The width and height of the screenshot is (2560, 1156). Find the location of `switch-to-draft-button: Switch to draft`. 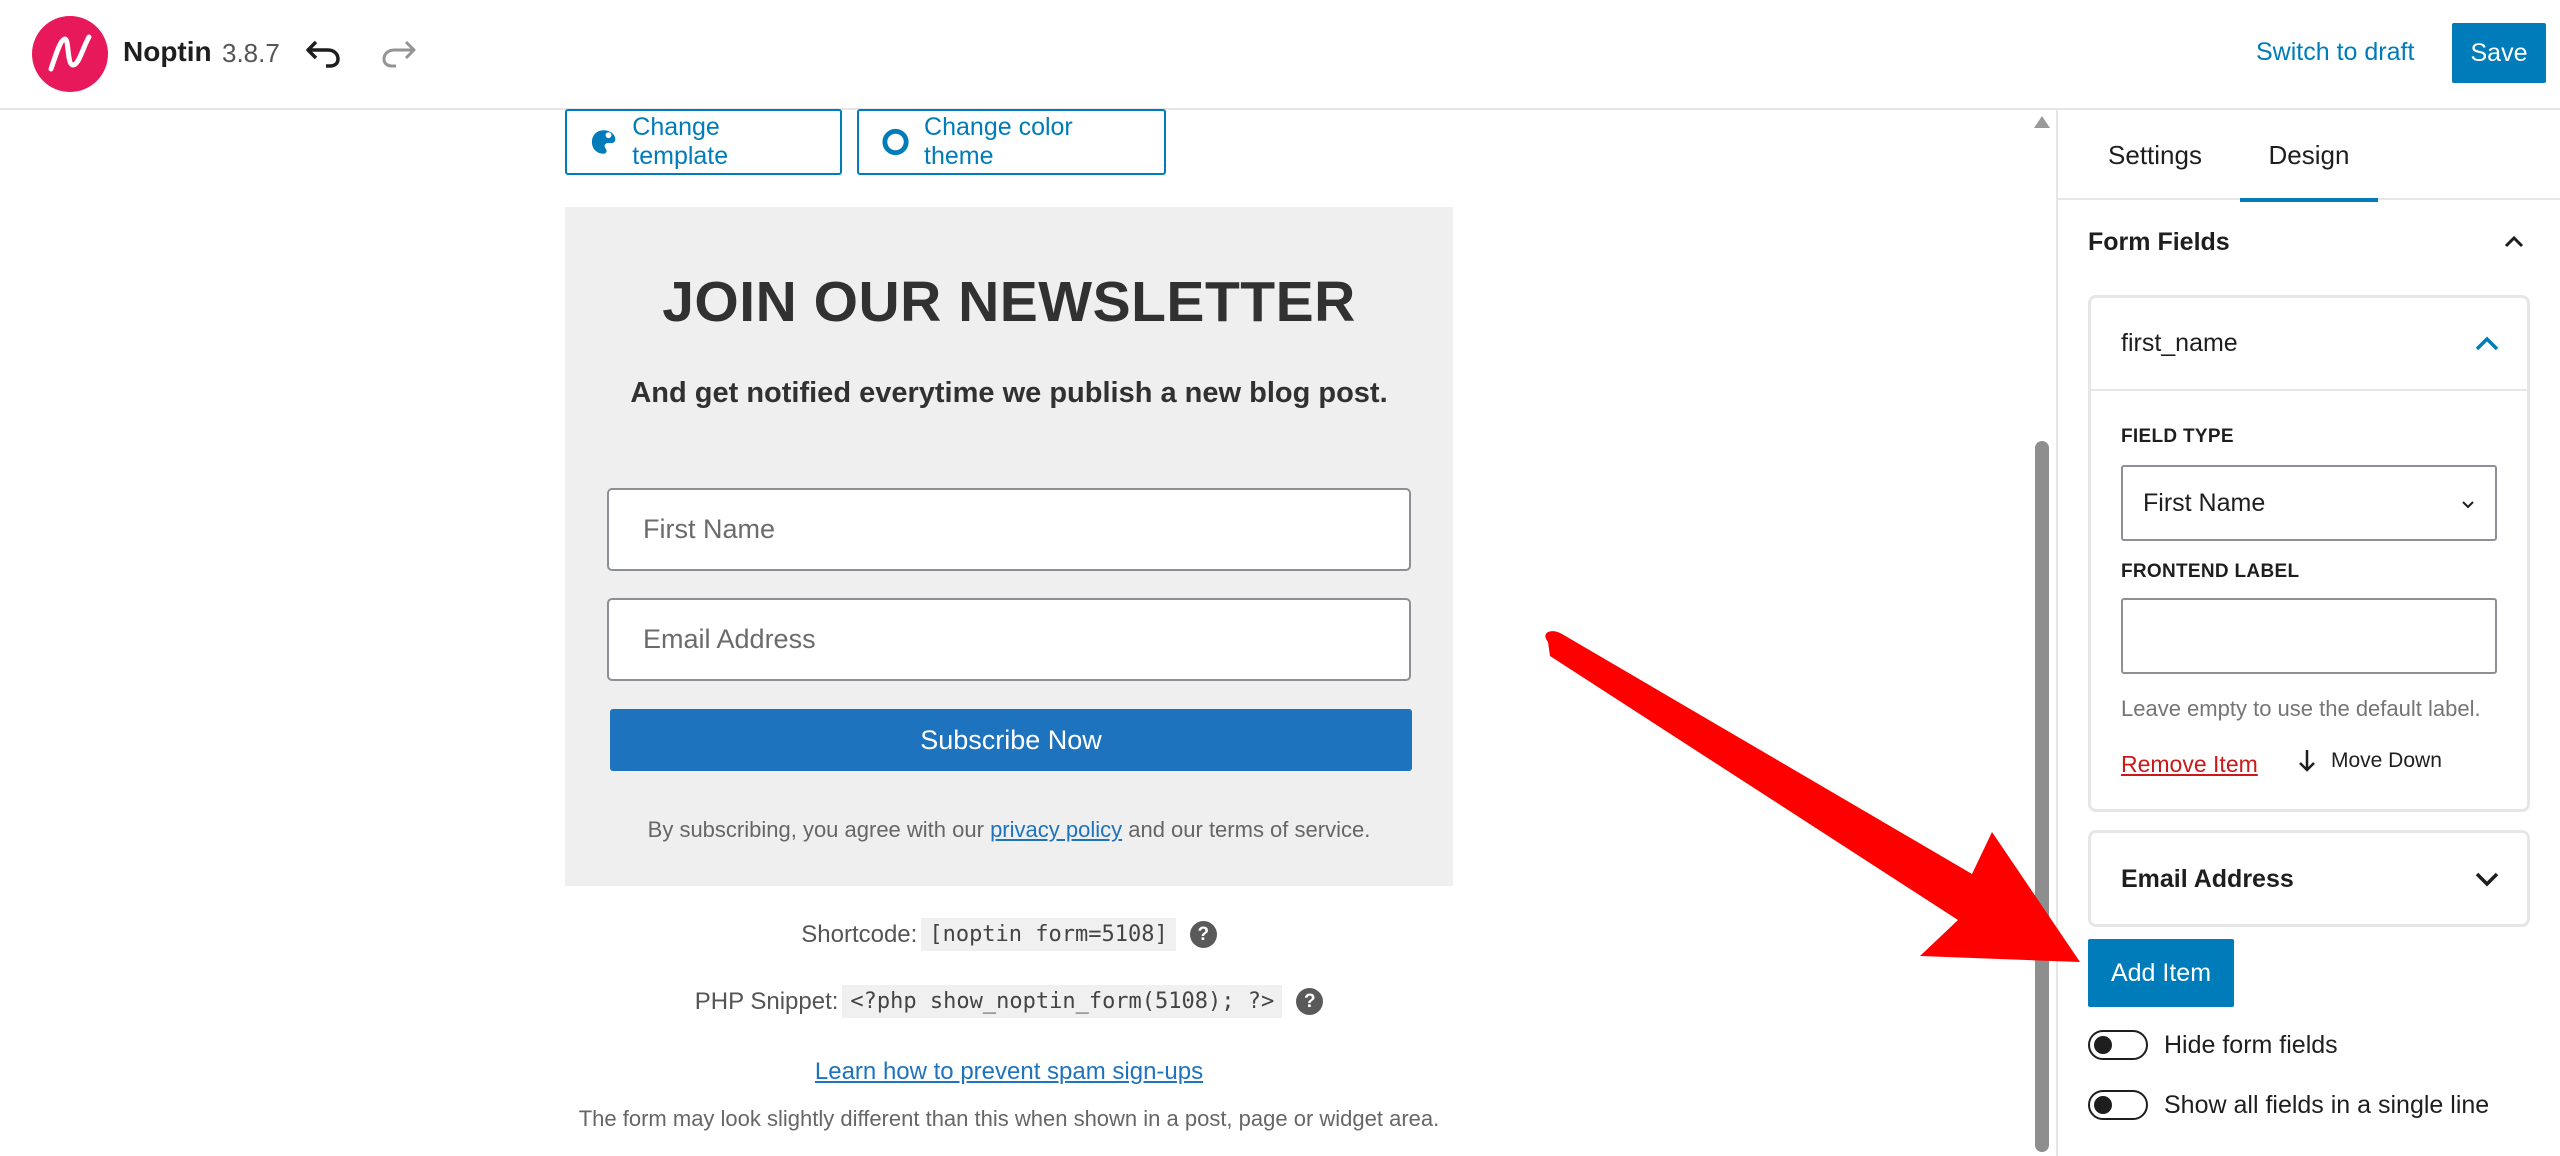

switch-to-draft-button: Switch to draft is located at coordinates (2335, 52).